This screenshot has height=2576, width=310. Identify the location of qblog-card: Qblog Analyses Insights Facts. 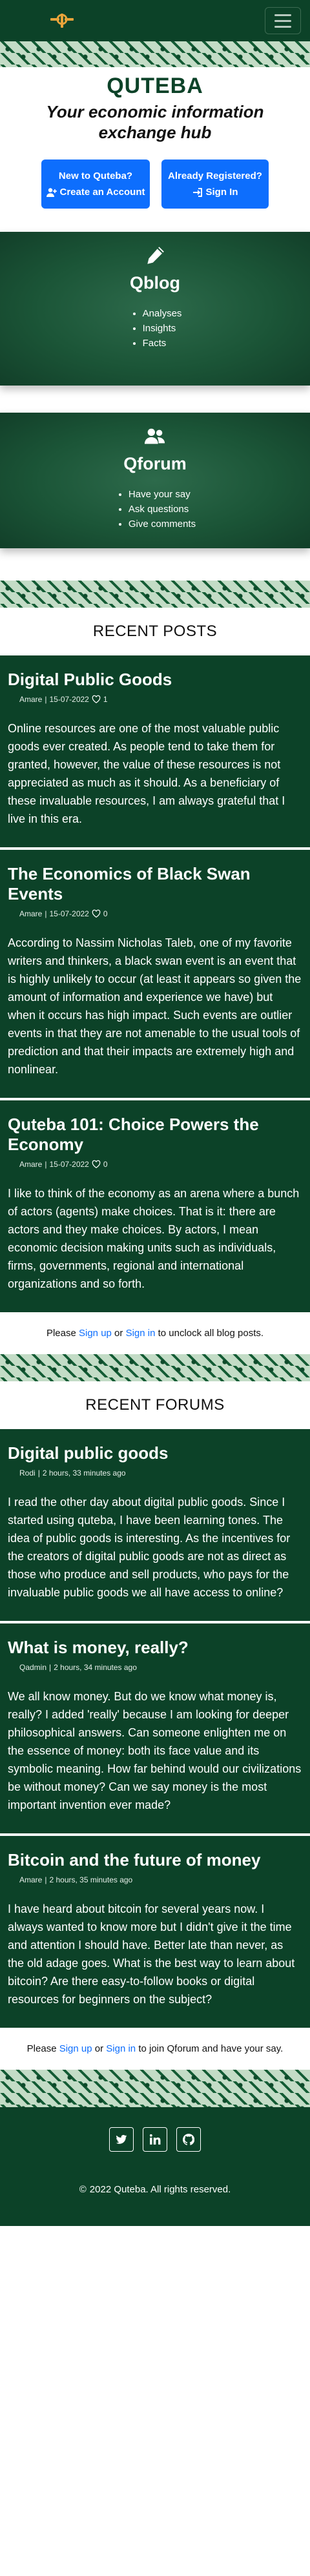
(155, 309).